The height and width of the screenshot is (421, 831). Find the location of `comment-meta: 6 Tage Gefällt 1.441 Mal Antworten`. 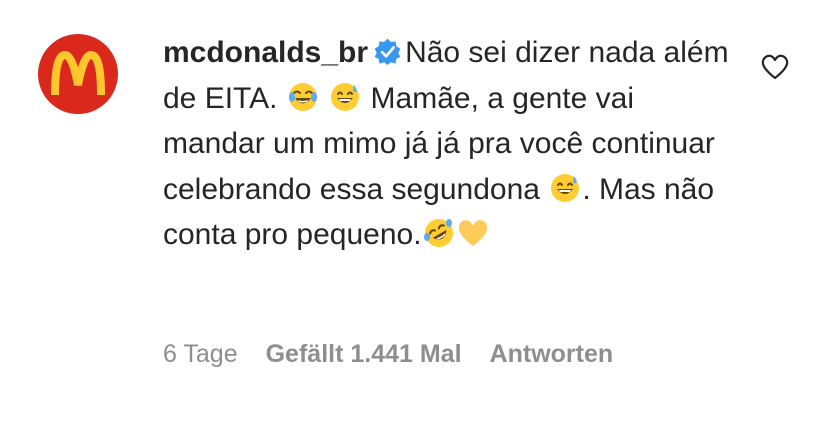

comment-meta: 6 Tage Gefällt 1.441 Mal Antworten is located at coordinates (402, 354).